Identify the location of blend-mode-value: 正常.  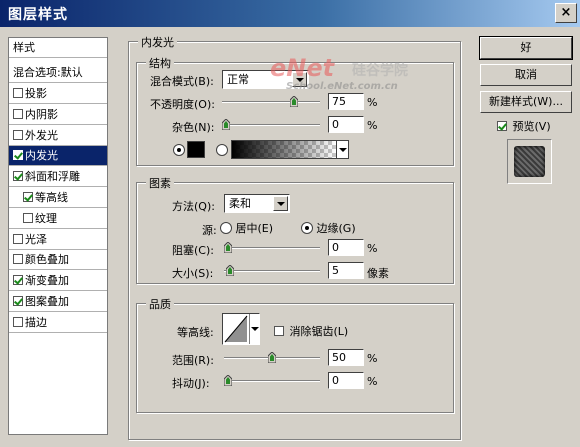
(238, 79).